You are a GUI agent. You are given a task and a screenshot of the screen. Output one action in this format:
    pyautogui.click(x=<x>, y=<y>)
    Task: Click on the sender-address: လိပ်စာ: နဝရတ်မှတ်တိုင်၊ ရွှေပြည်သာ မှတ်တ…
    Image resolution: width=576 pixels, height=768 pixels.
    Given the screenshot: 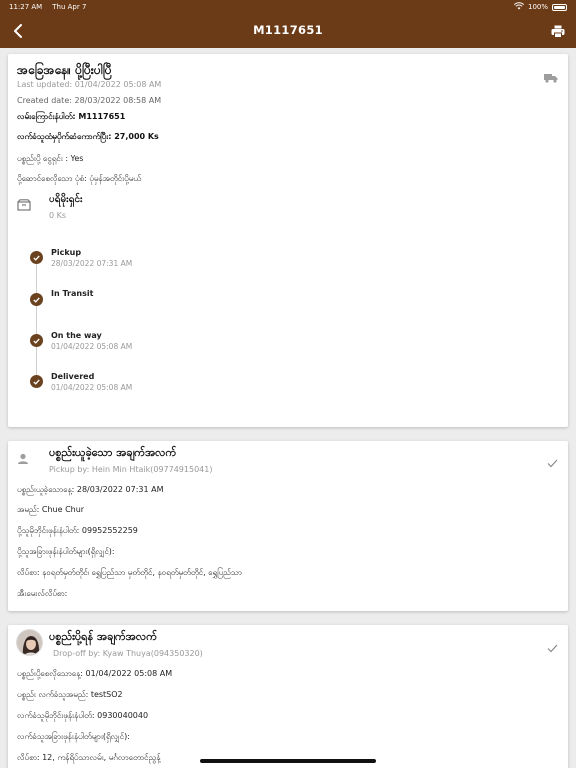 What is the action you would take?
    pyautogui.click(x=129, y=572)
    